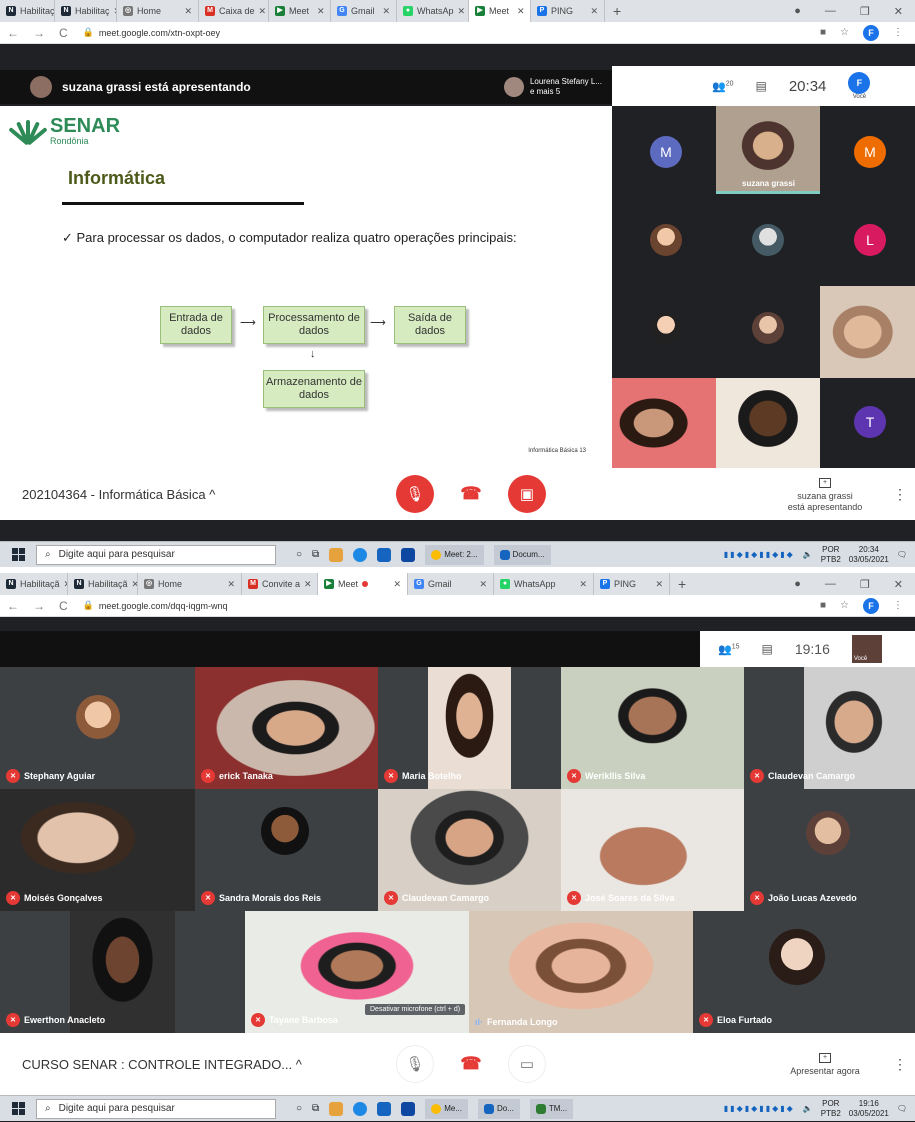 The width and height of the screenshot is (915, 1122). What do you see at coordinates (804, 972) in the screenshot?
I see `participant-tile: ✕ Eloa Furtado` at bounding box center [804, 972].